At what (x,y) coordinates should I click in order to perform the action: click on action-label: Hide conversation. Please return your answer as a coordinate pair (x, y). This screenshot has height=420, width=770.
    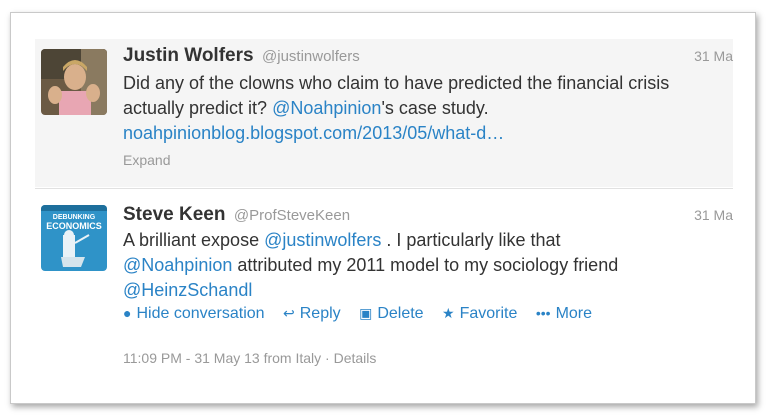
    Looking at the image, I should click on (200, 313).